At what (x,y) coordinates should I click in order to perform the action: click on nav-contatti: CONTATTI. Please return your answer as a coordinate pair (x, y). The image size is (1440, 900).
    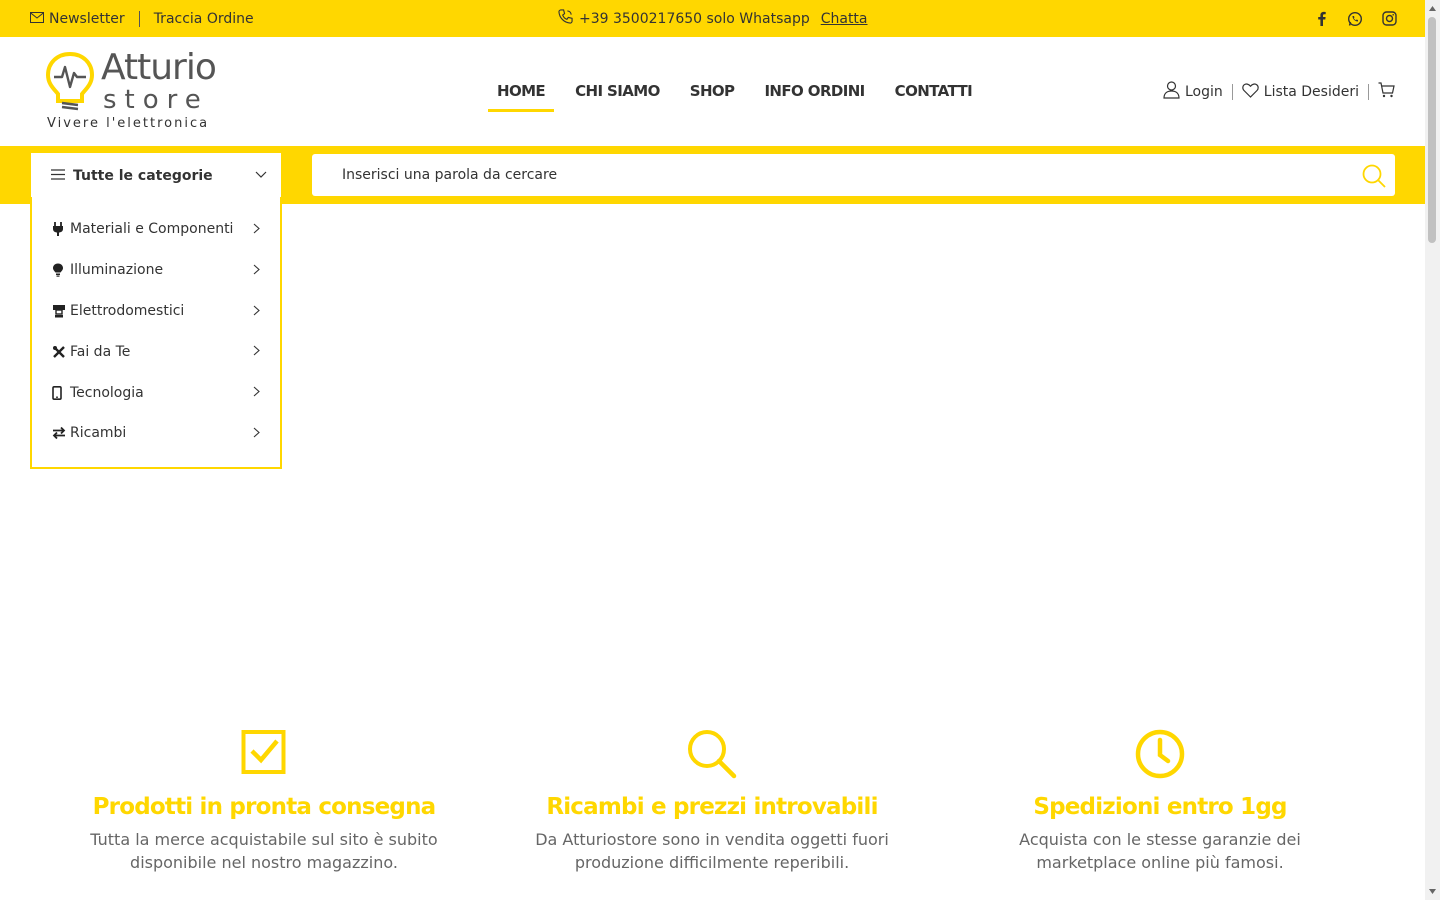
    Looking at the image, I should click on (933, 93).